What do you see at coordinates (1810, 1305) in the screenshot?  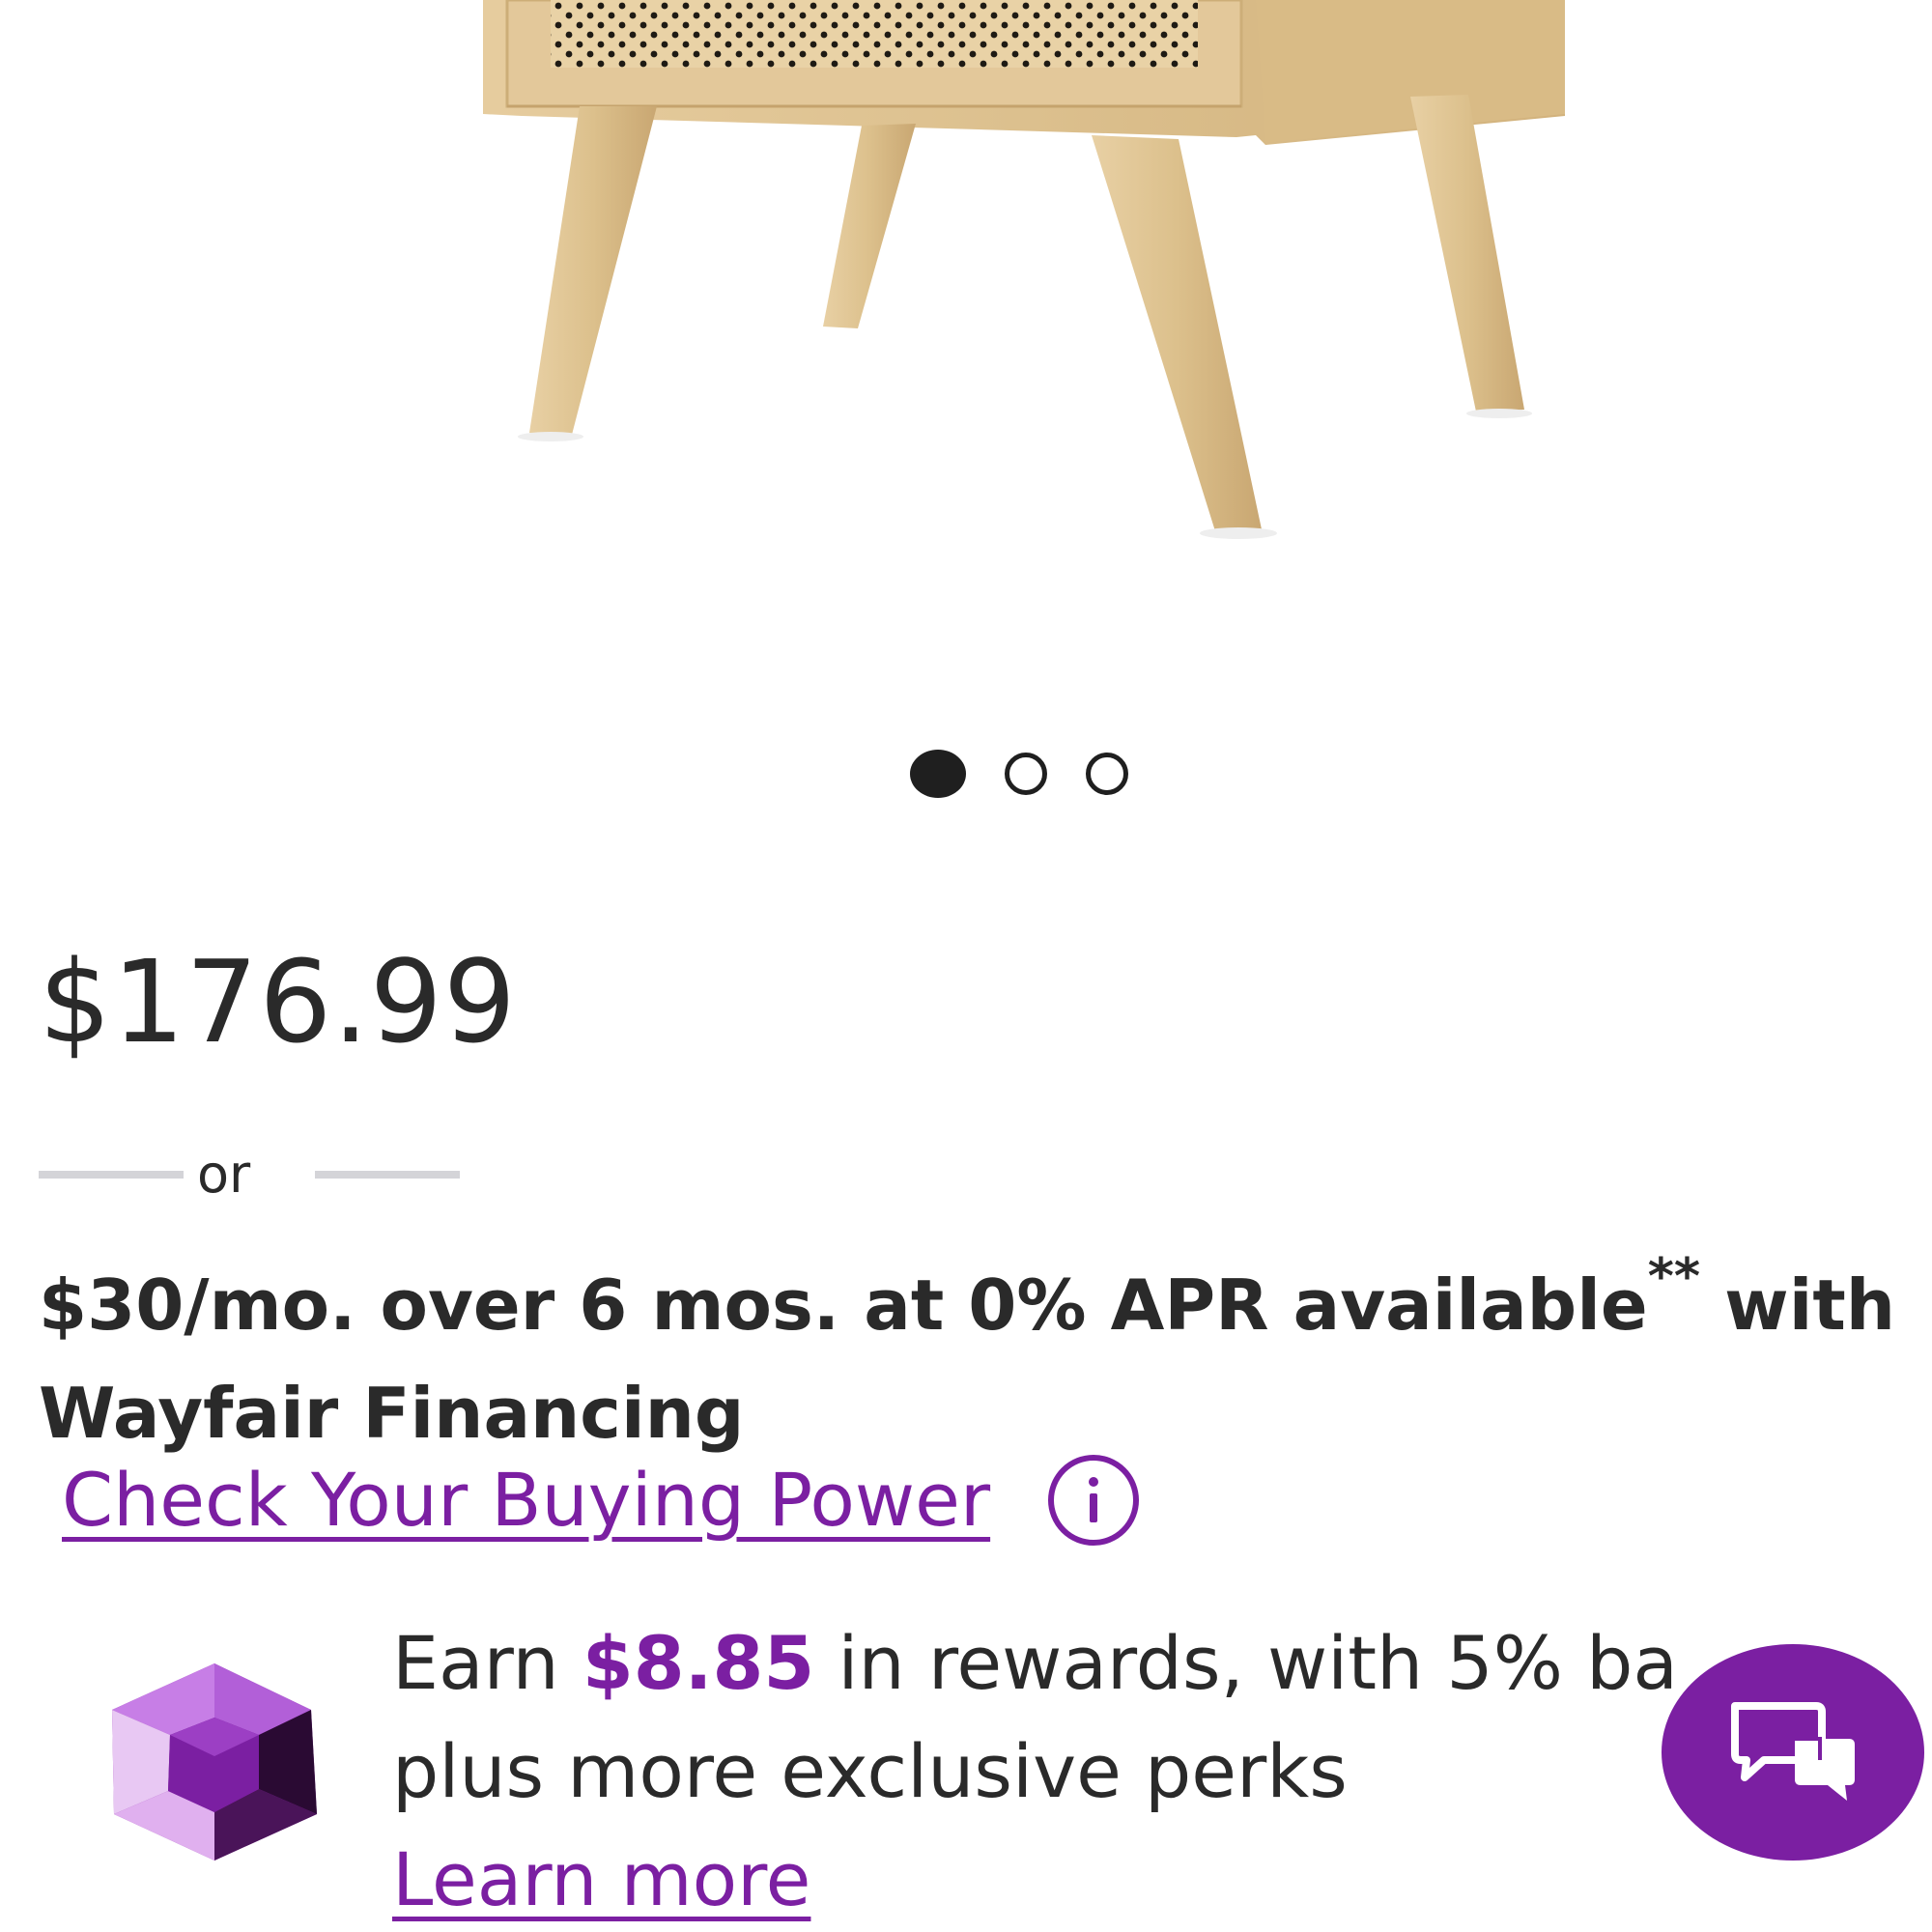 I see `financing-with-text: with` at bounding box center [1810, 1305].